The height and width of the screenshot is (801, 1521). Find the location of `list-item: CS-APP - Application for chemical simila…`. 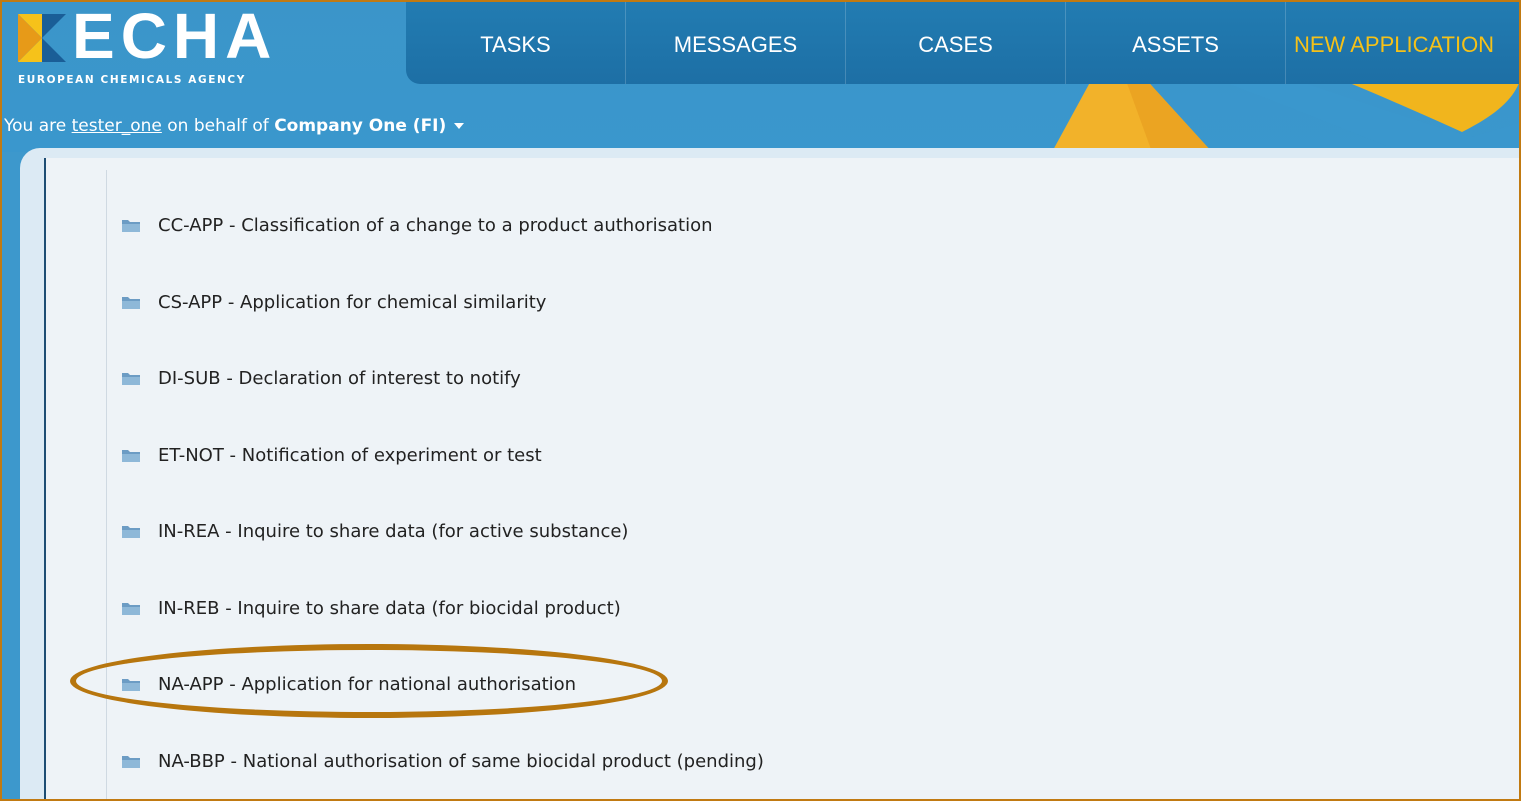

list-item: CS-APP - Application for chemical simila… is located at coordinates (334, 302).